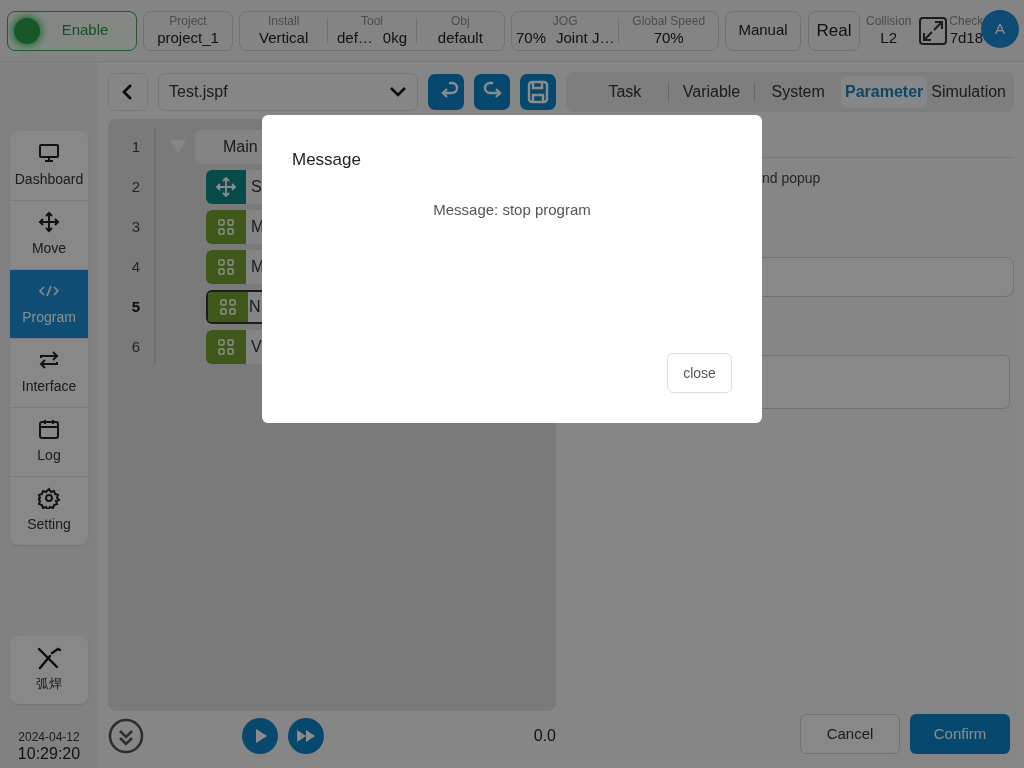  I want to click on file-dropdown: Test.jspf, so click(288, 92).